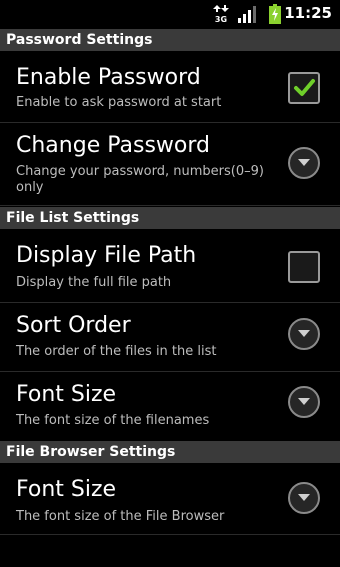  Describe the element at coordinates (116, 351) in the screenshot. I see `setting-summary: The order of the files in the list` at that location.